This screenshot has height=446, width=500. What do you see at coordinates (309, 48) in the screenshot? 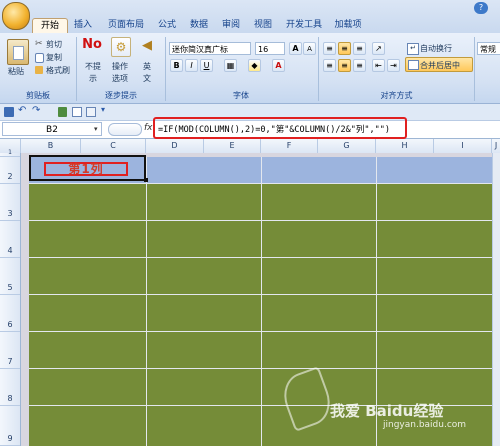
I see `shrink-font-button: A` at bounding box center [309, 48].